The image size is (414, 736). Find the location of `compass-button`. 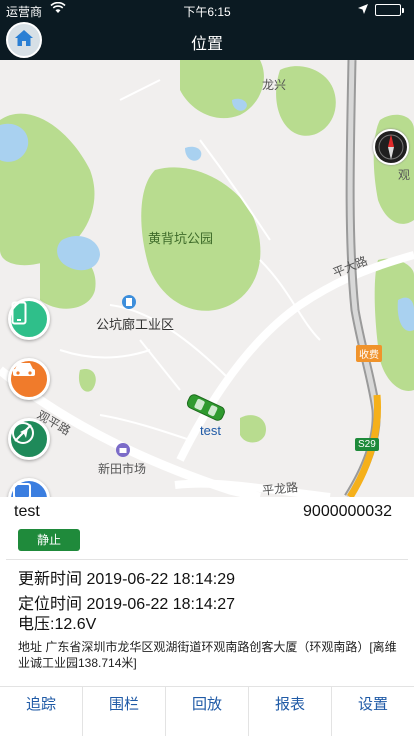

compass-button is located at coordinates (391, 147).